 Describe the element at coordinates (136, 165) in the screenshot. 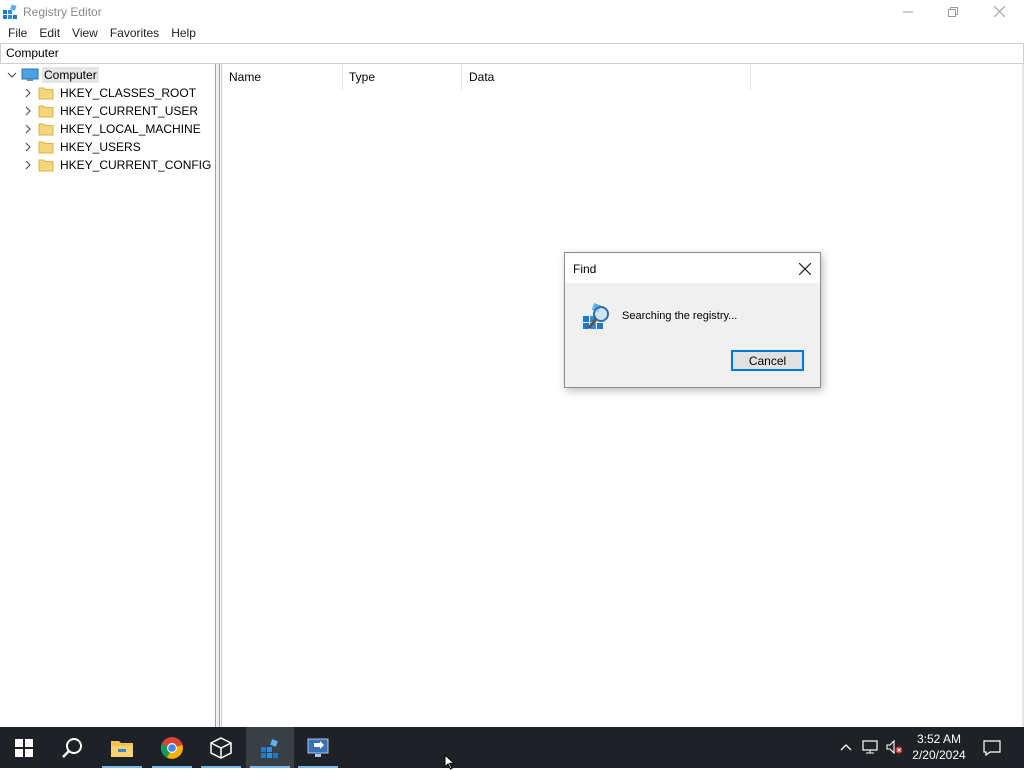

I see `tree-item-label: HKEY_CURRENT_CONFIG` at that location.